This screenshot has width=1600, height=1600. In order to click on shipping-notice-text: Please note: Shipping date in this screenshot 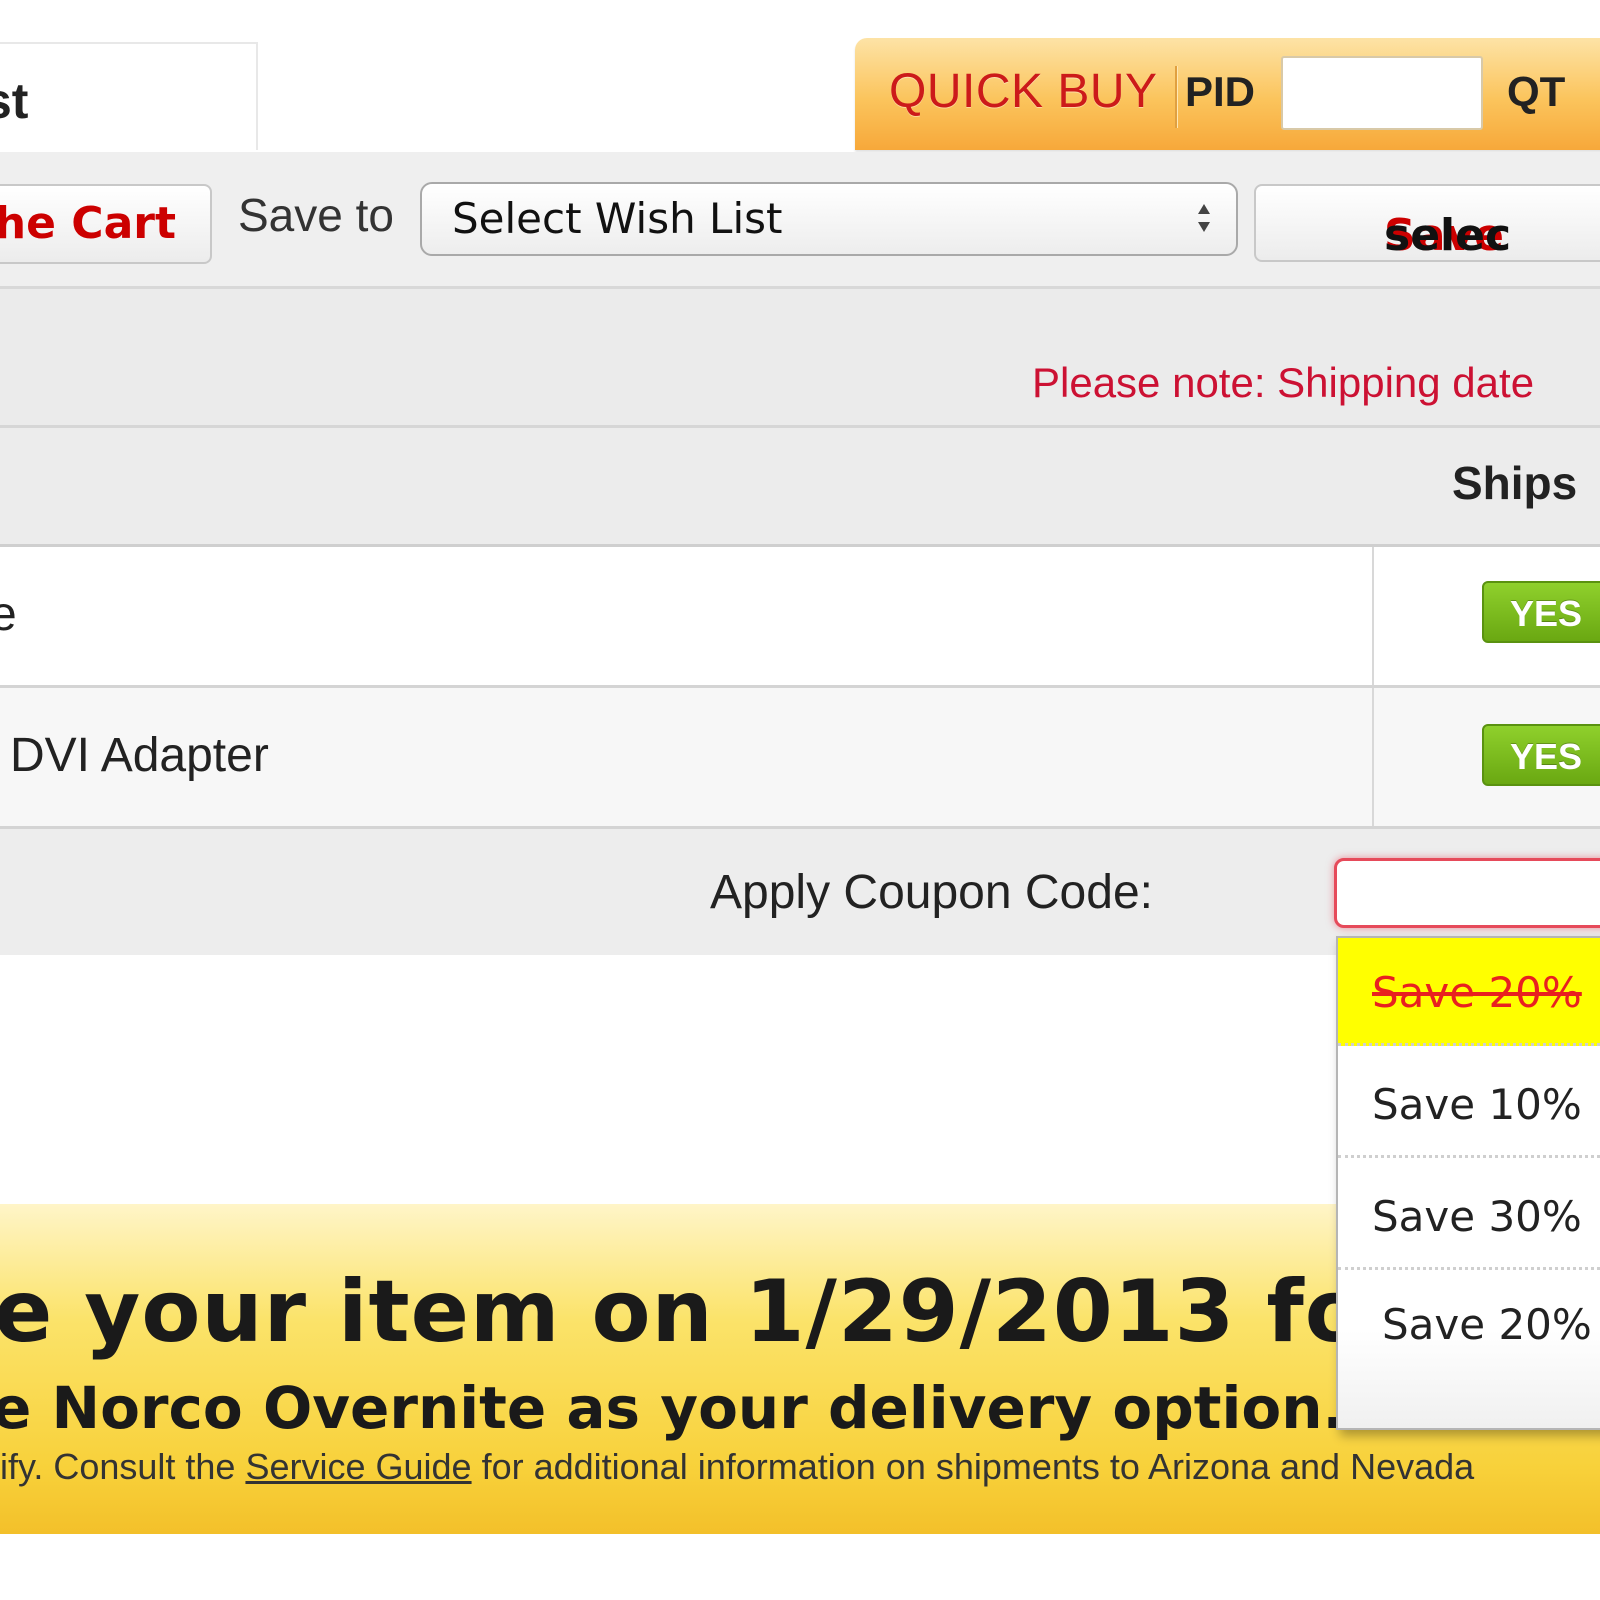, I will do `click(1283, 382)`.